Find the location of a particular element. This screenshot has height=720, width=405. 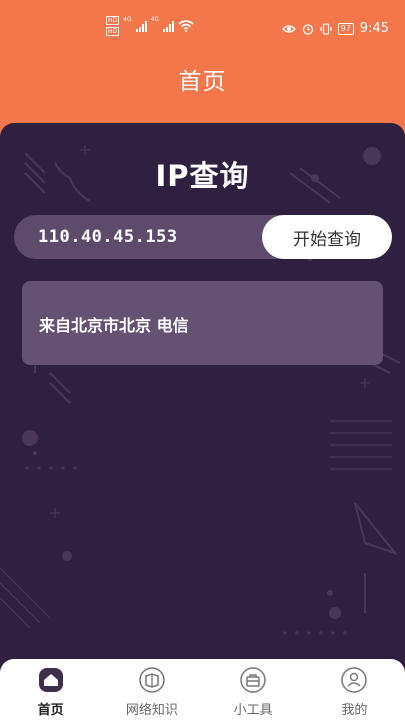

start-query-button: 开始查询 is located at coordinates (327, 237).